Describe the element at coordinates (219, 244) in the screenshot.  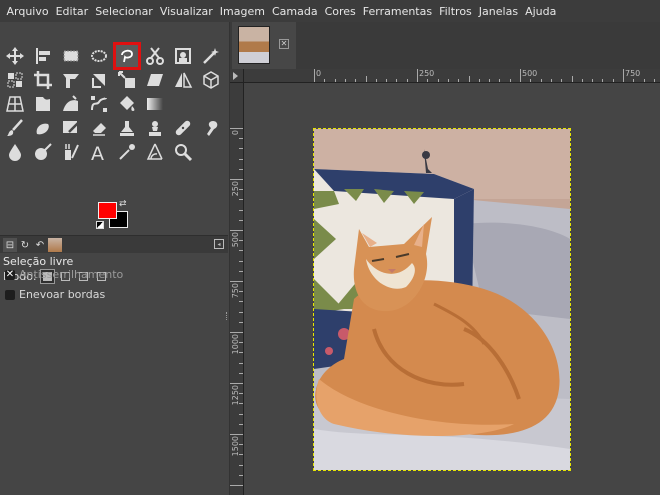
I see `dock-menu-icon: ◂` at that location.